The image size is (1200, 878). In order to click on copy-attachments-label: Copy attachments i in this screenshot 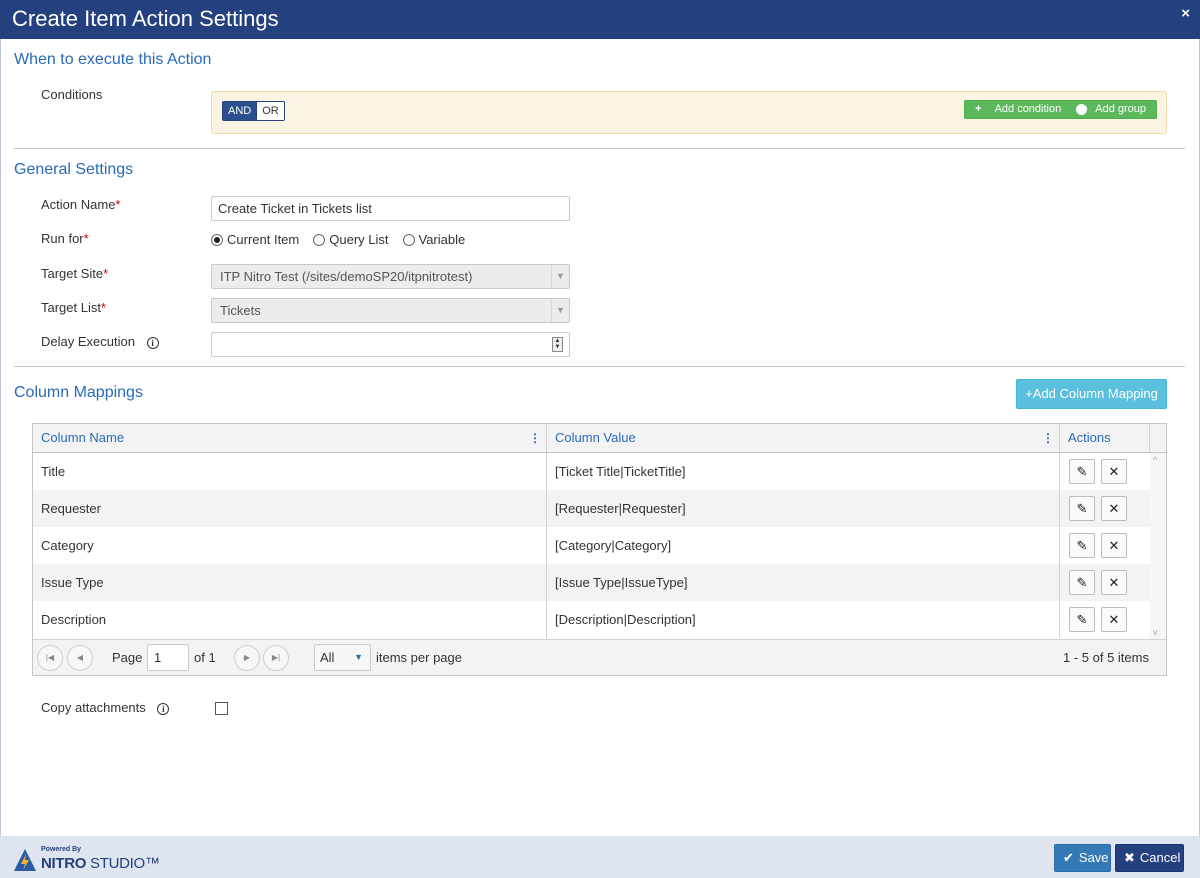, I will do `click(105, 707)`.